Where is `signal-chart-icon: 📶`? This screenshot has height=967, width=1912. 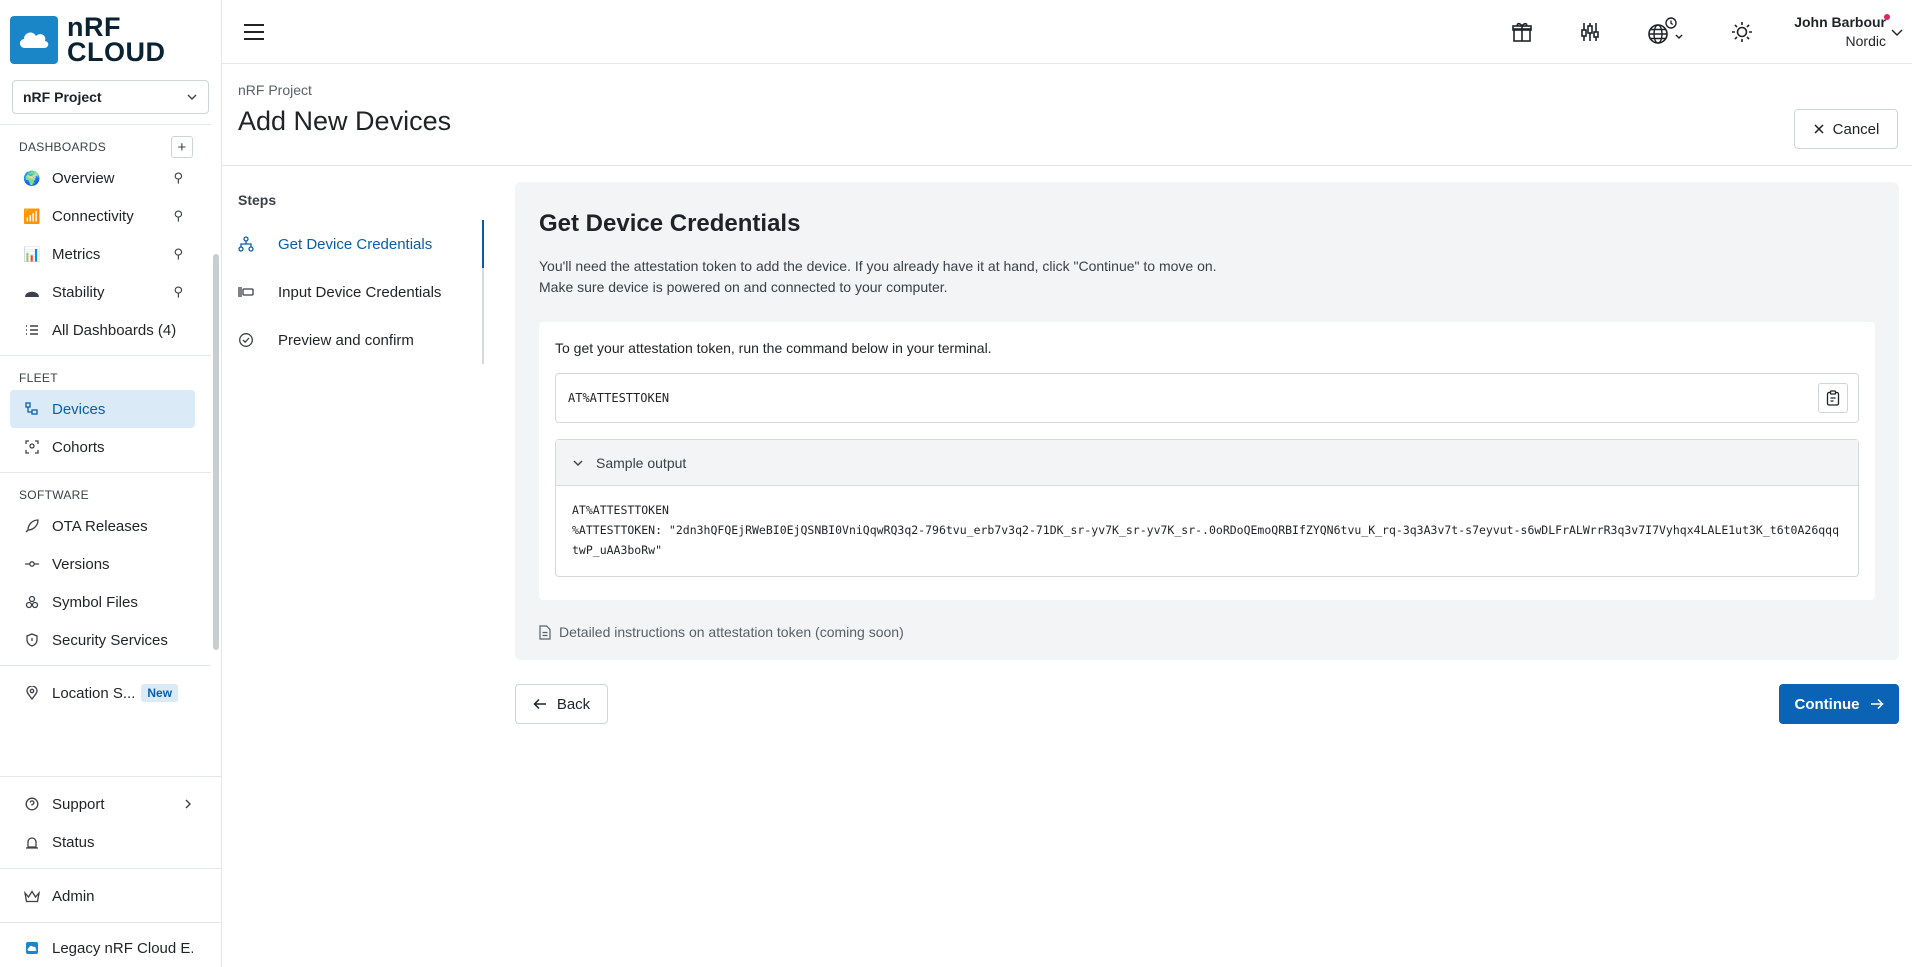
signal-chart-icon: 📶 is located at coordinates (32, 215).